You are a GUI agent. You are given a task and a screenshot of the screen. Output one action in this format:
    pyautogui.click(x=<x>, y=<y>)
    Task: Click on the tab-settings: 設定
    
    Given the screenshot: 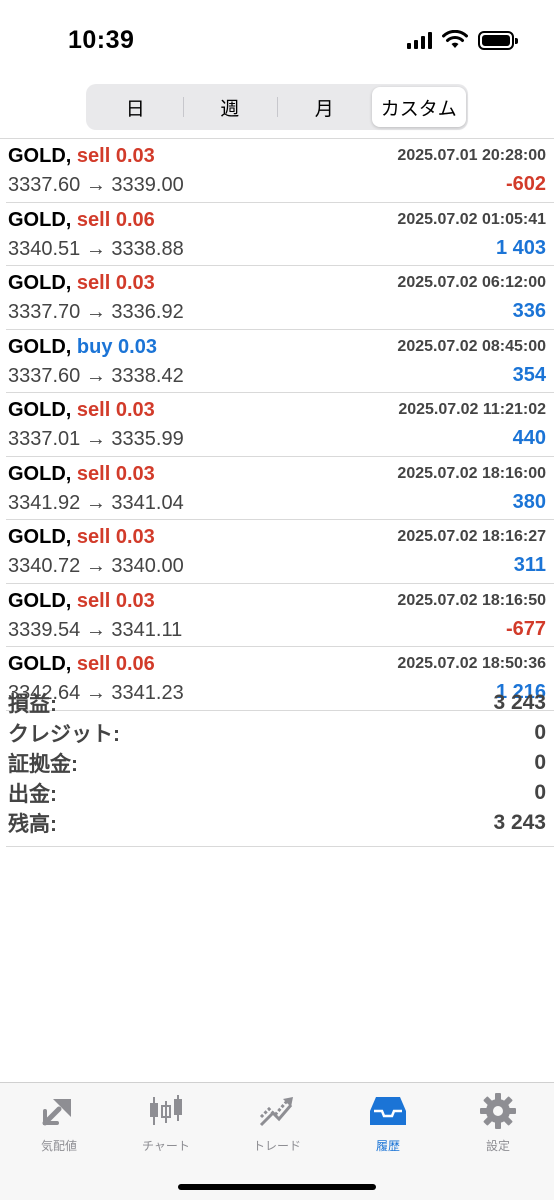 What is the action you would take?
    pyautogui.click(x=498, y=1122)
    